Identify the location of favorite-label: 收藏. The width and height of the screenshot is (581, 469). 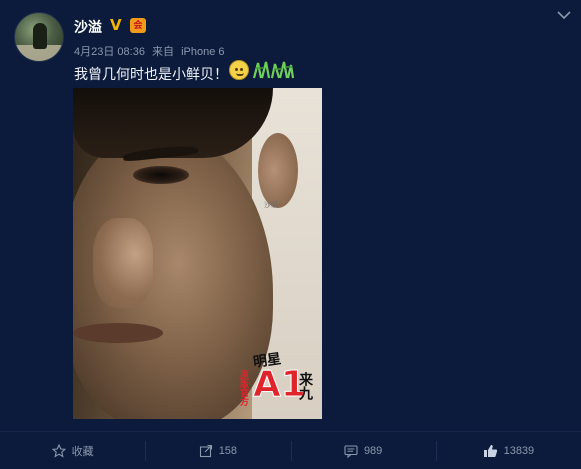
(82, 451).